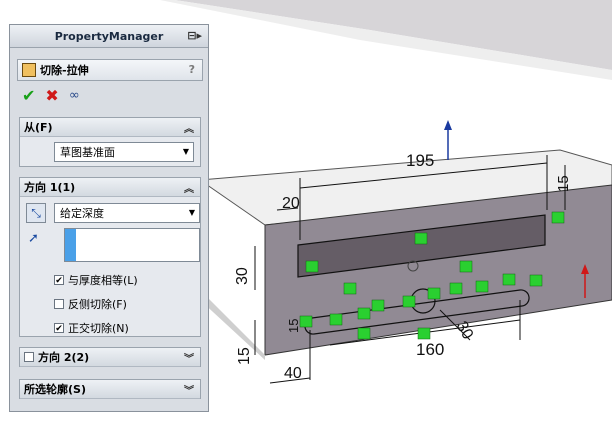 The width and height of the screenshot is (612, 422). I want to click on dim-20: 20, so click(291, 203).